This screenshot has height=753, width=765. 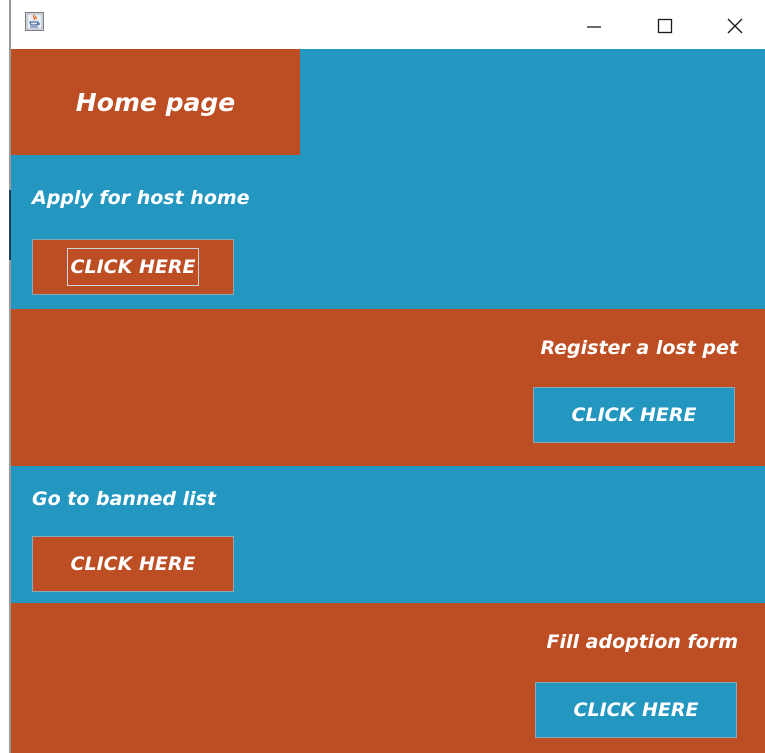 I want to click on host-home-button: CLICK HERE, so click(x=133, y=267).